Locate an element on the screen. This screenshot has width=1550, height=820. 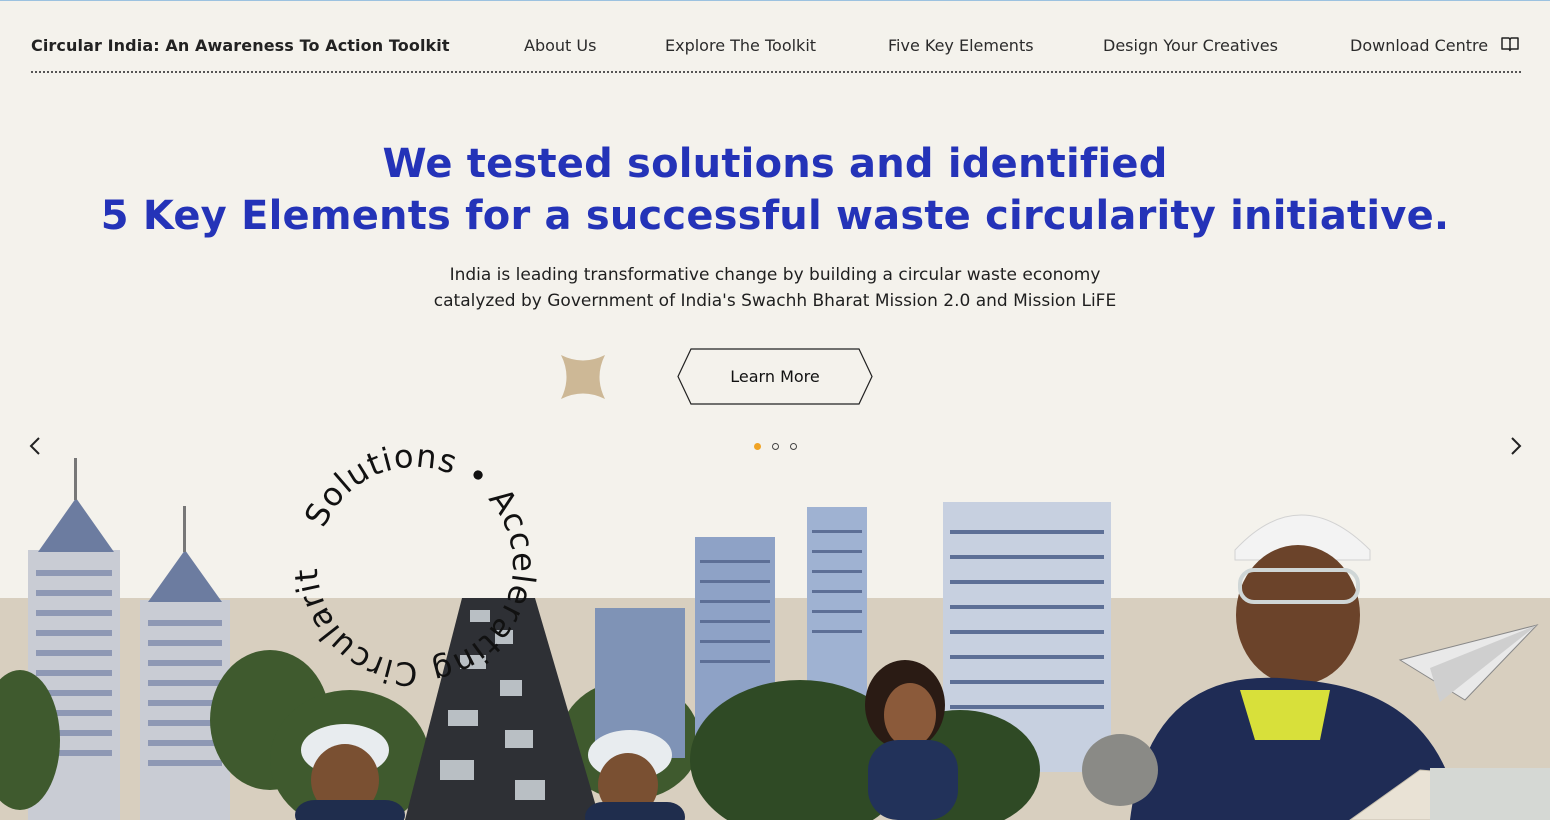
headline-line-1: We tested solutions and identified is located at coordinates (775, 164).